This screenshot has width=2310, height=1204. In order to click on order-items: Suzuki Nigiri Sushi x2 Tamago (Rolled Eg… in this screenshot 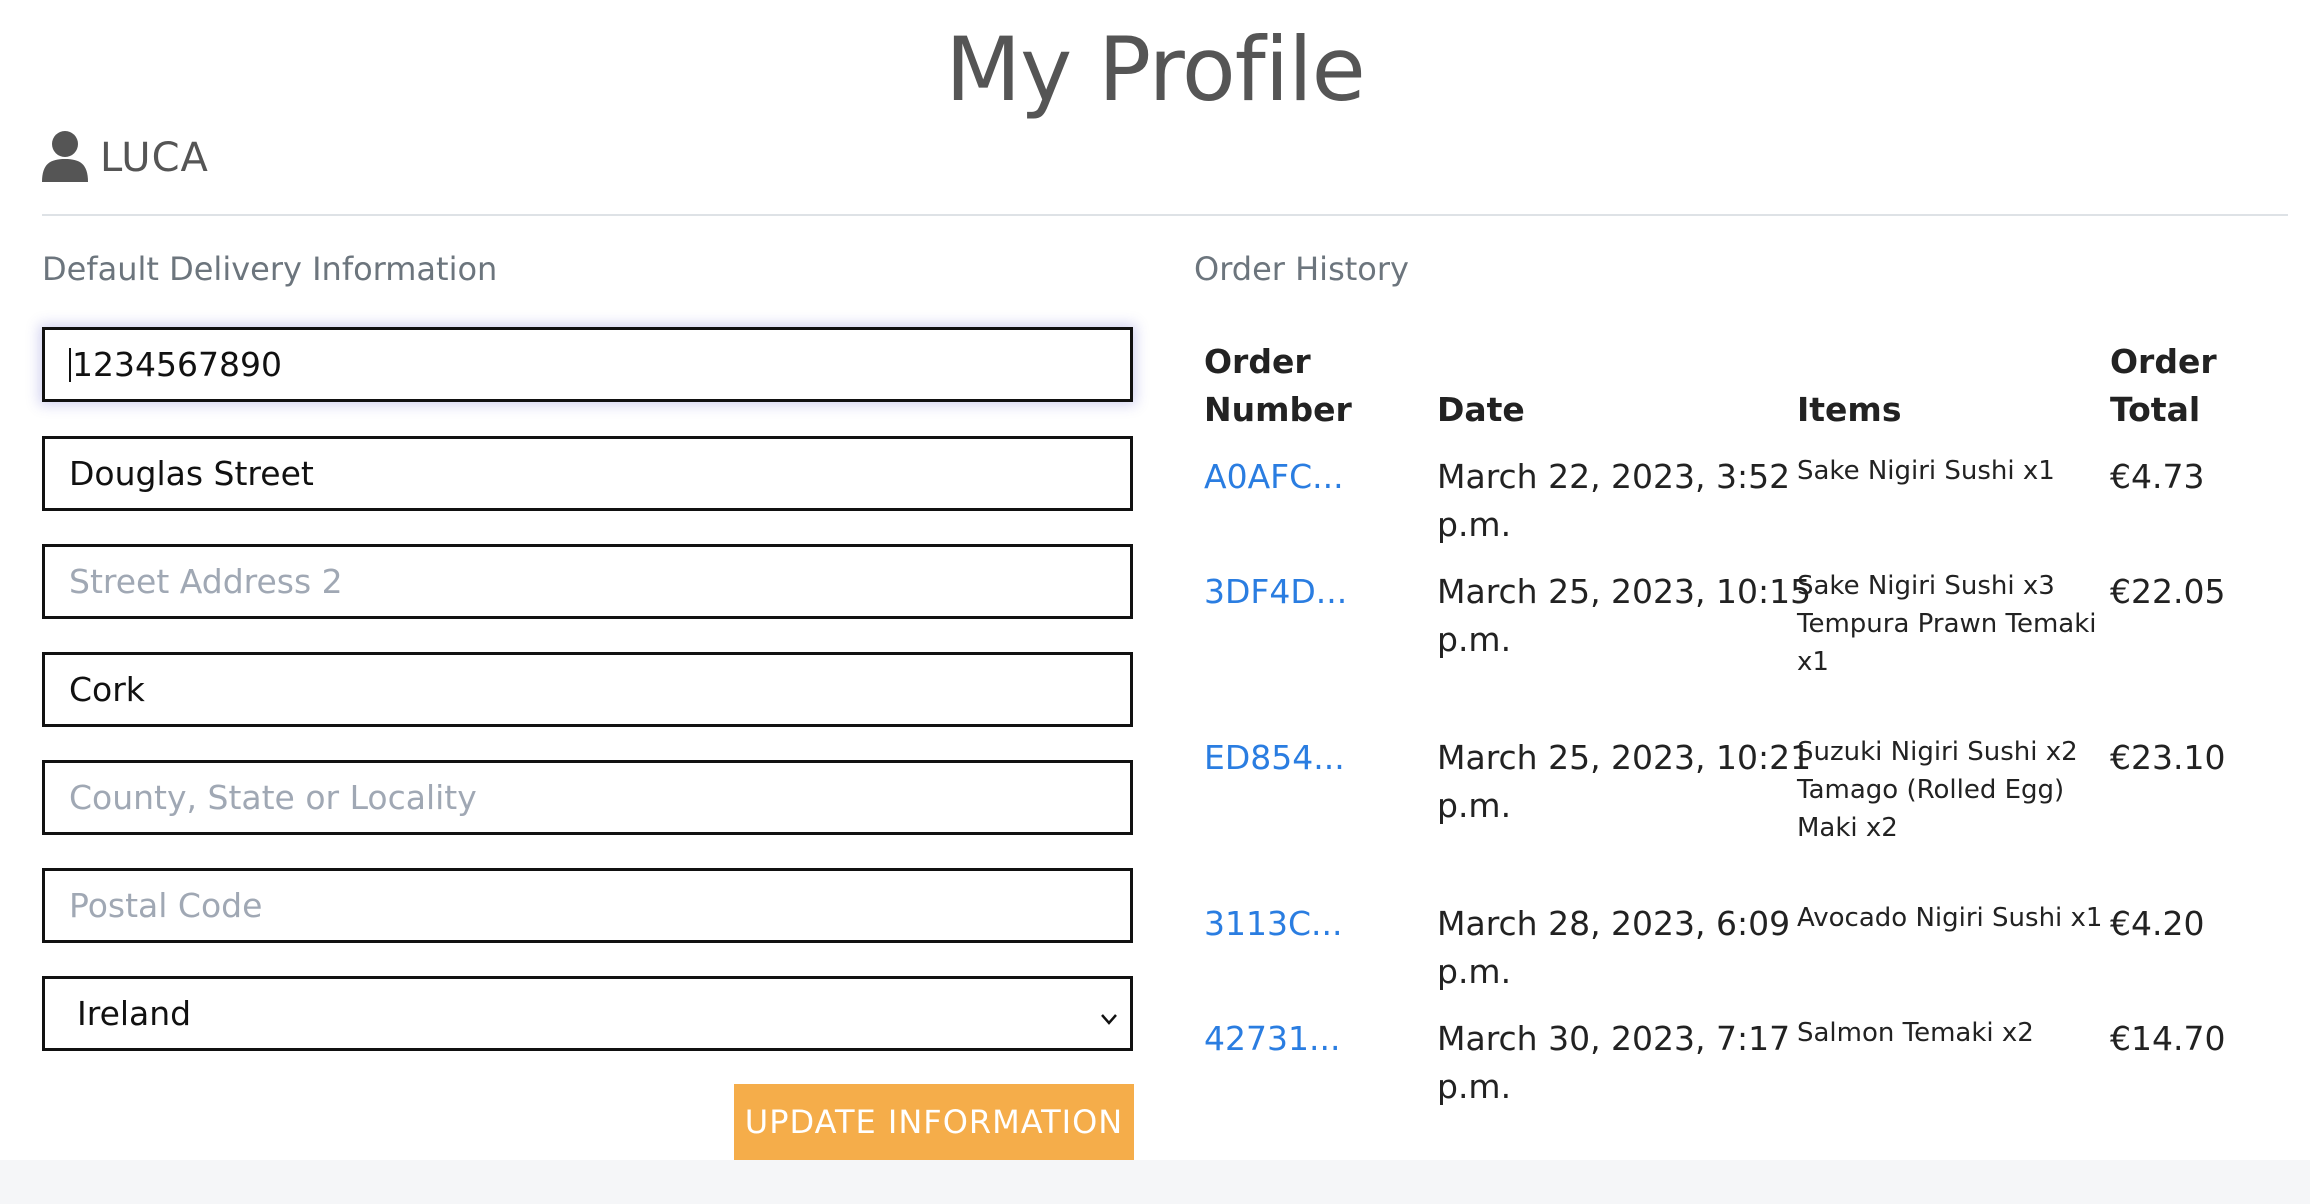, I will do `click(1937, 790)`.